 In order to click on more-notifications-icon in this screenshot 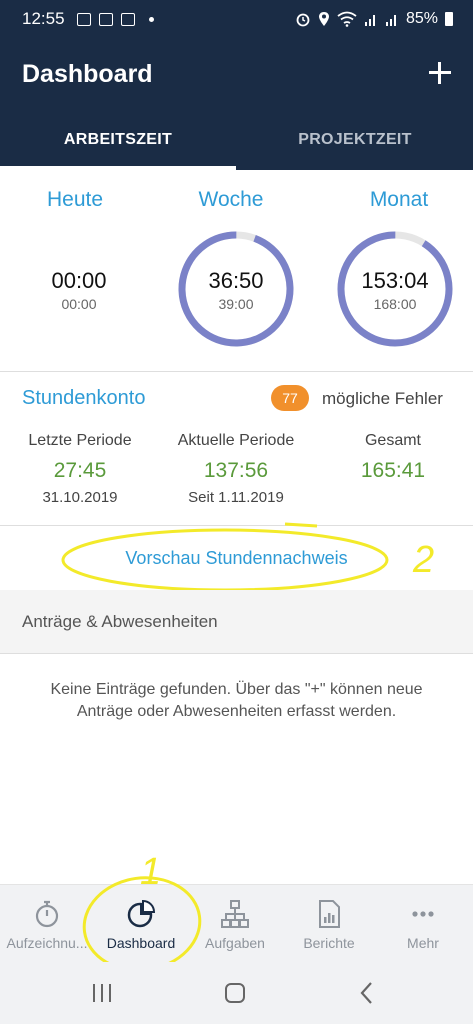, I will do `click(151, 19)`.